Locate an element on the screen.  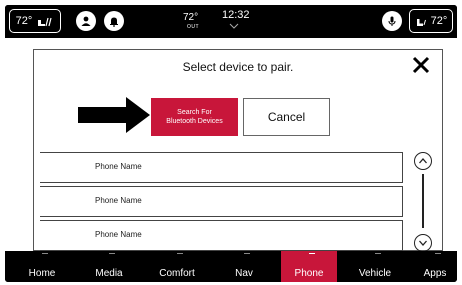
search-bluetooth-button: Search For Bluetooth Devices is located at coordinates (194, 117).